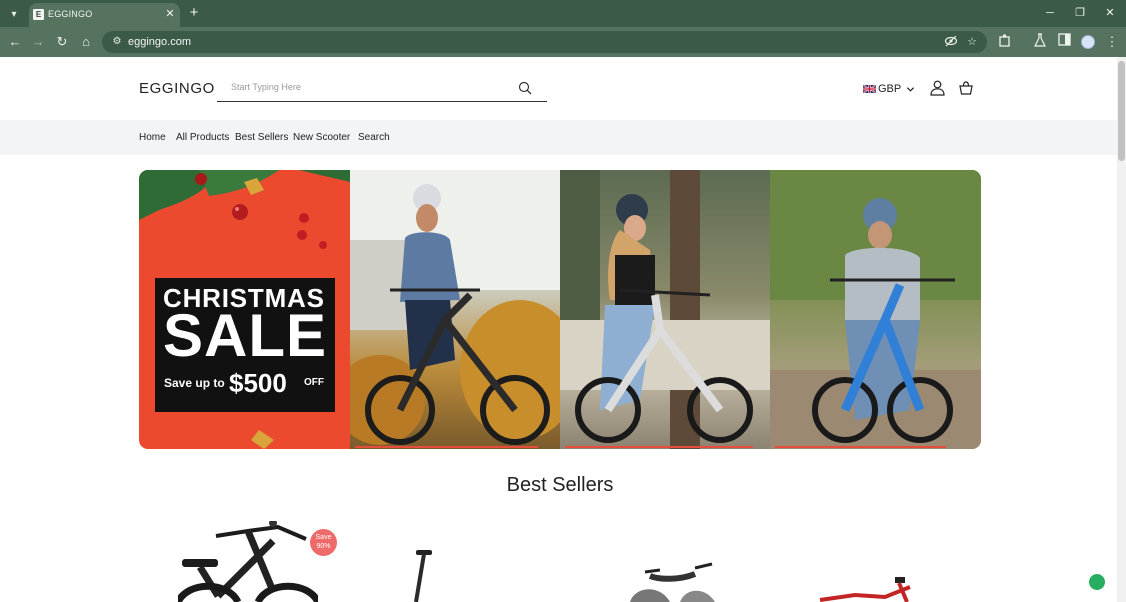 This screenshot has width=1126, height=602. I want to click on currency-selector: GBP, so click(889, 89).